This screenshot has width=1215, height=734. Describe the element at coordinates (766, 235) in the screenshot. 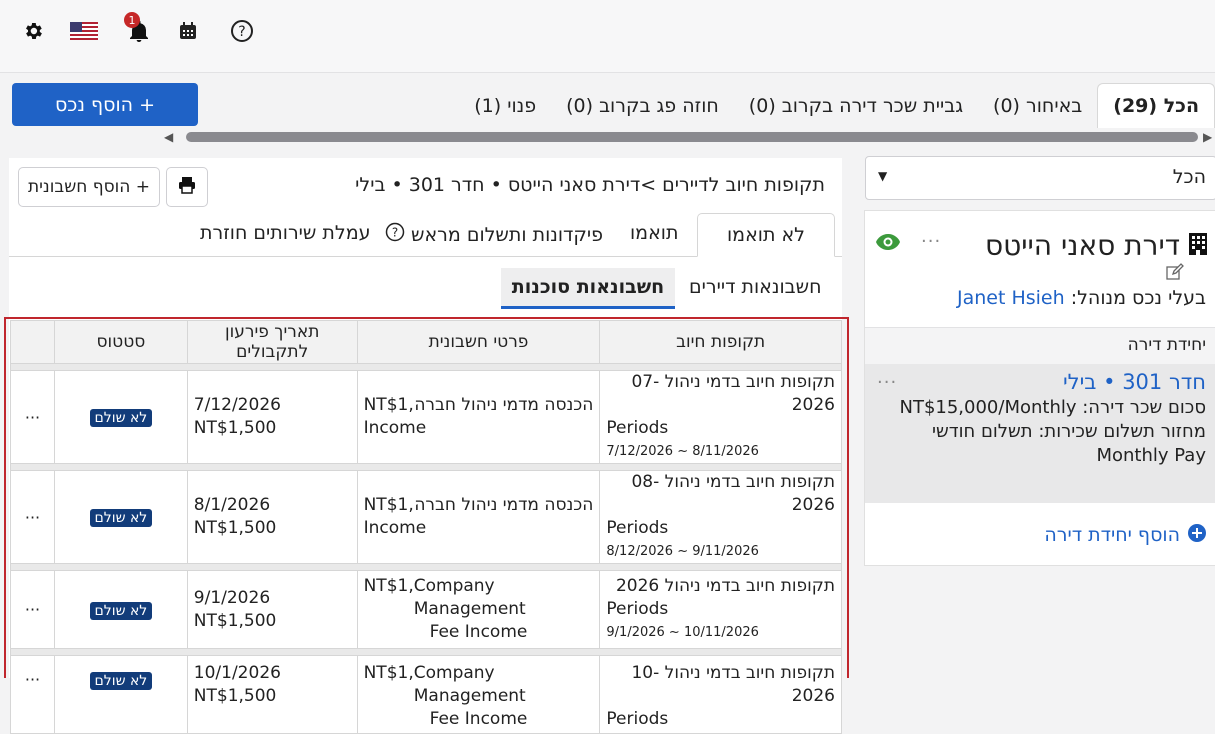

I see `subtab-unmatched: לא תואמו` at that location.